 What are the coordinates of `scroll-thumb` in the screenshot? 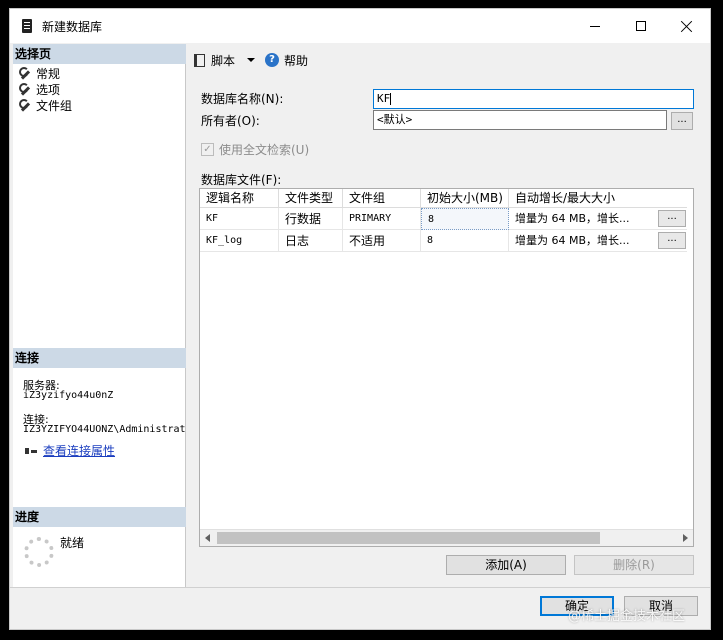 It's located at (408, 538).